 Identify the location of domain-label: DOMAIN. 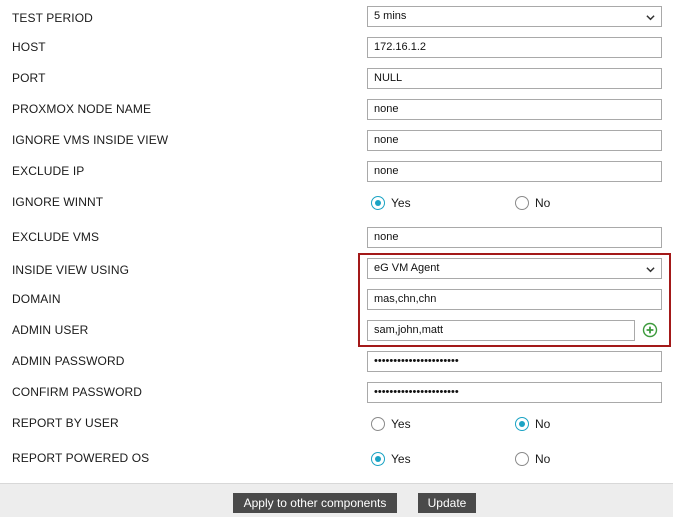
(36, 299).